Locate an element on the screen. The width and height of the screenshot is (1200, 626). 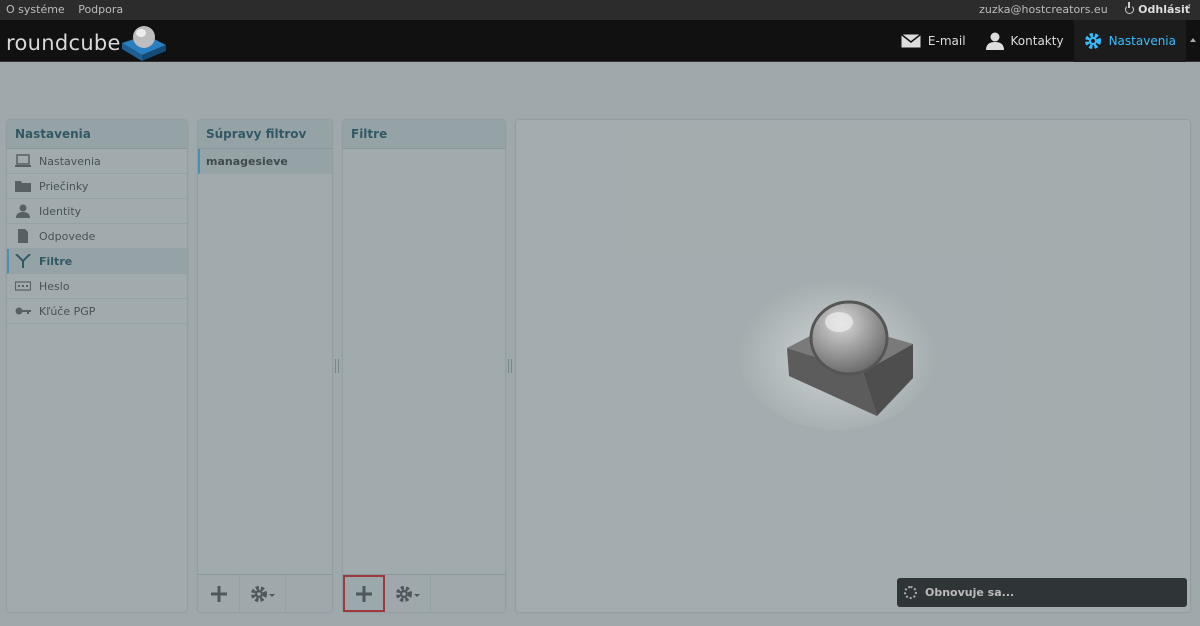
gear-icon is located at coordinates (1093, 41).